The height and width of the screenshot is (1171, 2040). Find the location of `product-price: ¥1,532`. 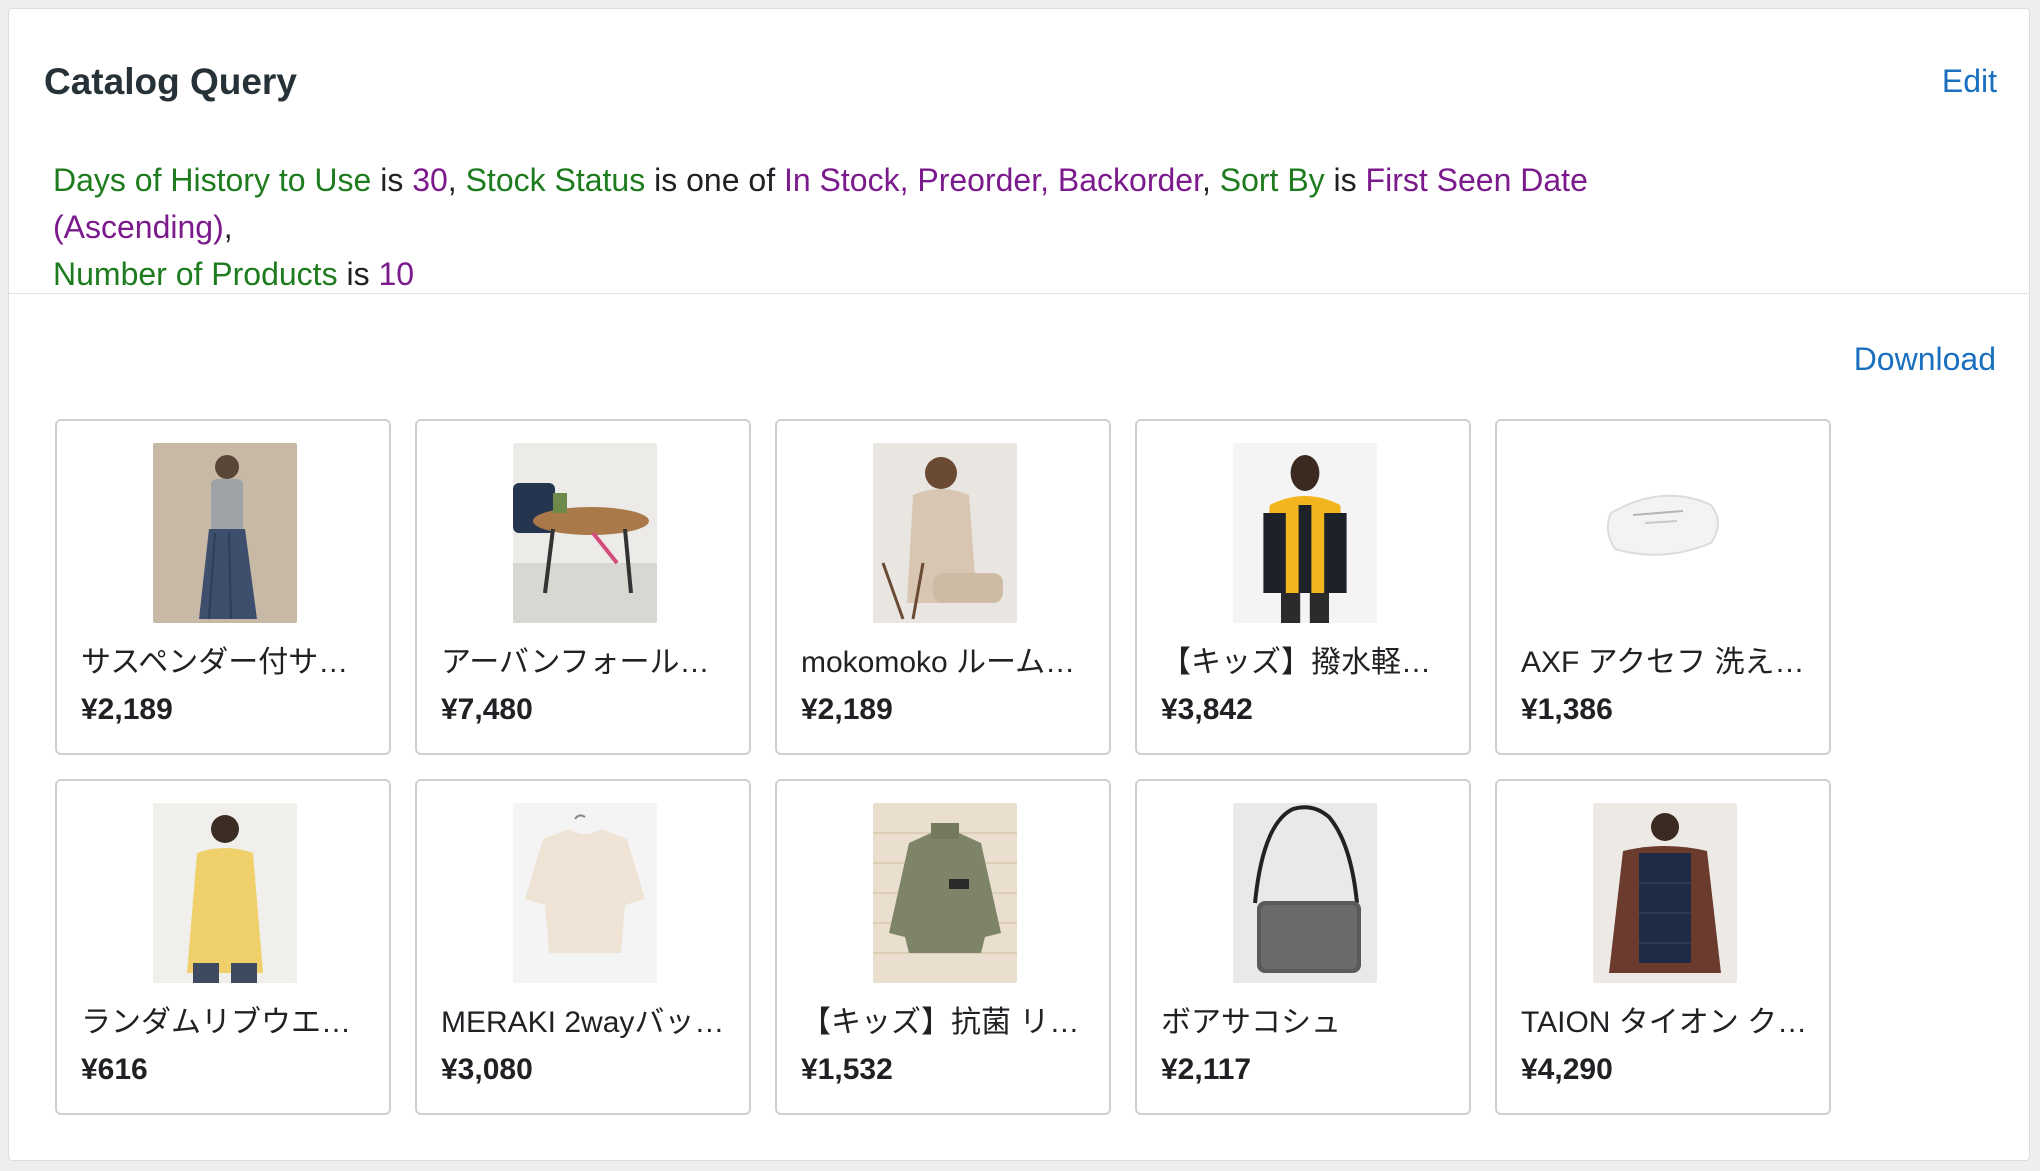

product-price: ¥1,532 is located at coordinates (847, 1069).